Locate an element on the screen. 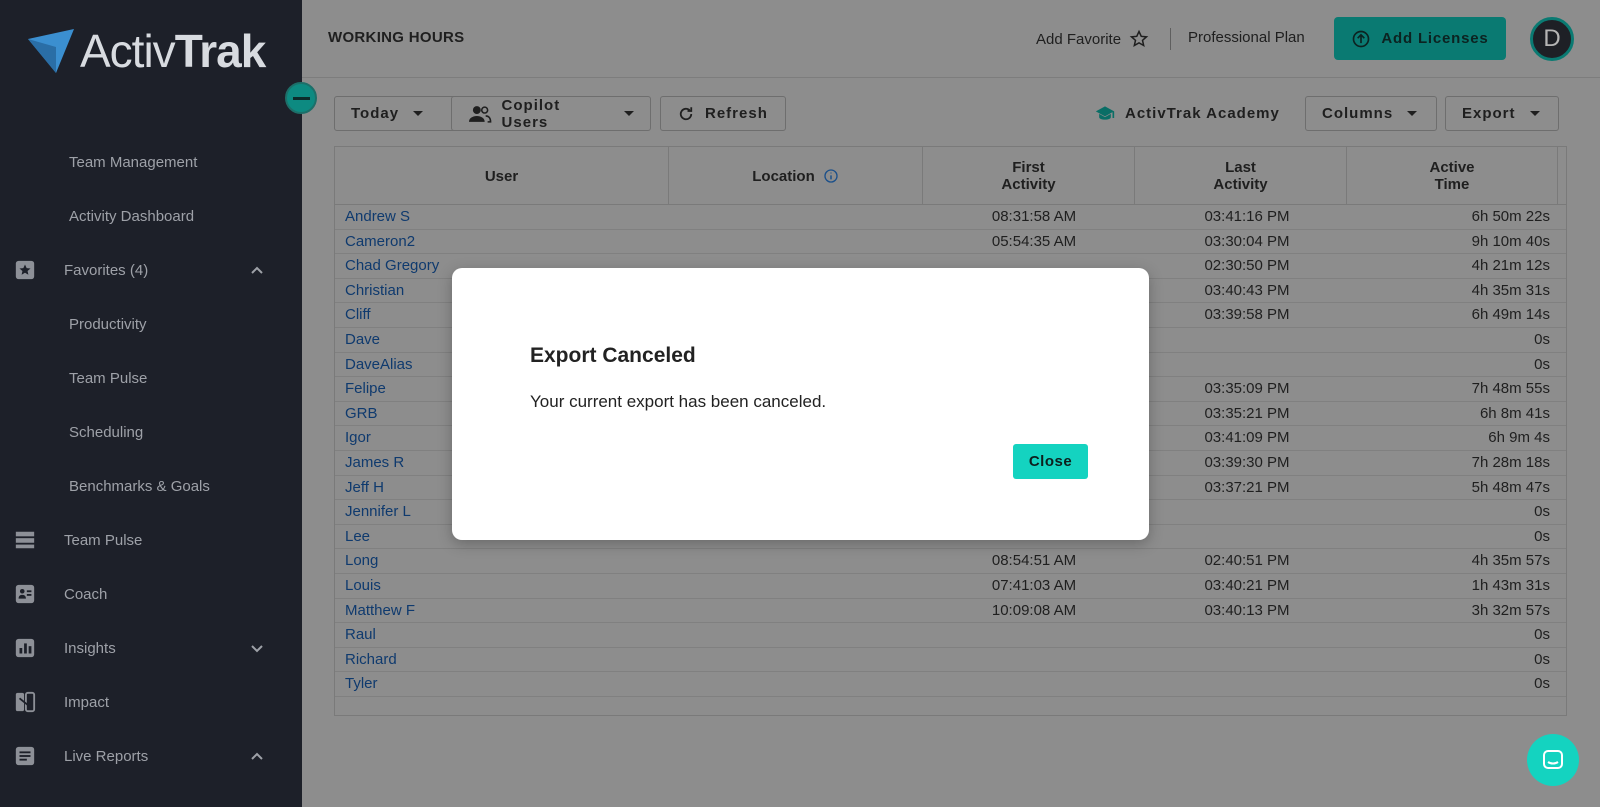  add-licenses-button: Add Licenses is located at coordinates (1420, 38).